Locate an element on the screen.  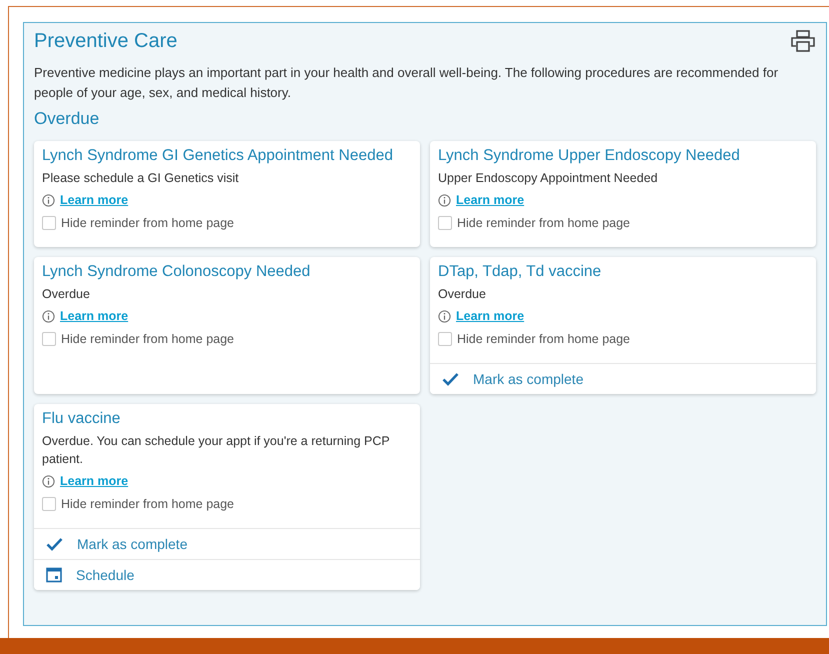
card-title: Lynch Syndrome Colonoscopy Needed is located at coordinates (177, 272).